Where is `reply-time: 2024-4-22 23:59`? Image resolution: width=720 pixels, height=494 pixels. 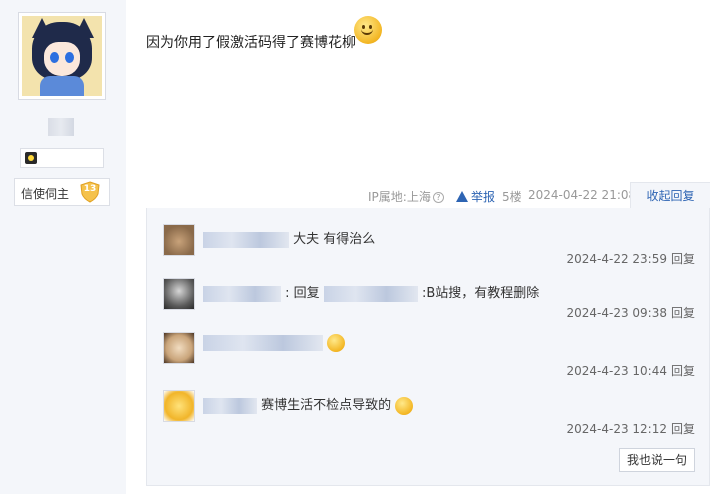 reply-time: 2024-4-22 23:59 is located at coordinates (616, 259).